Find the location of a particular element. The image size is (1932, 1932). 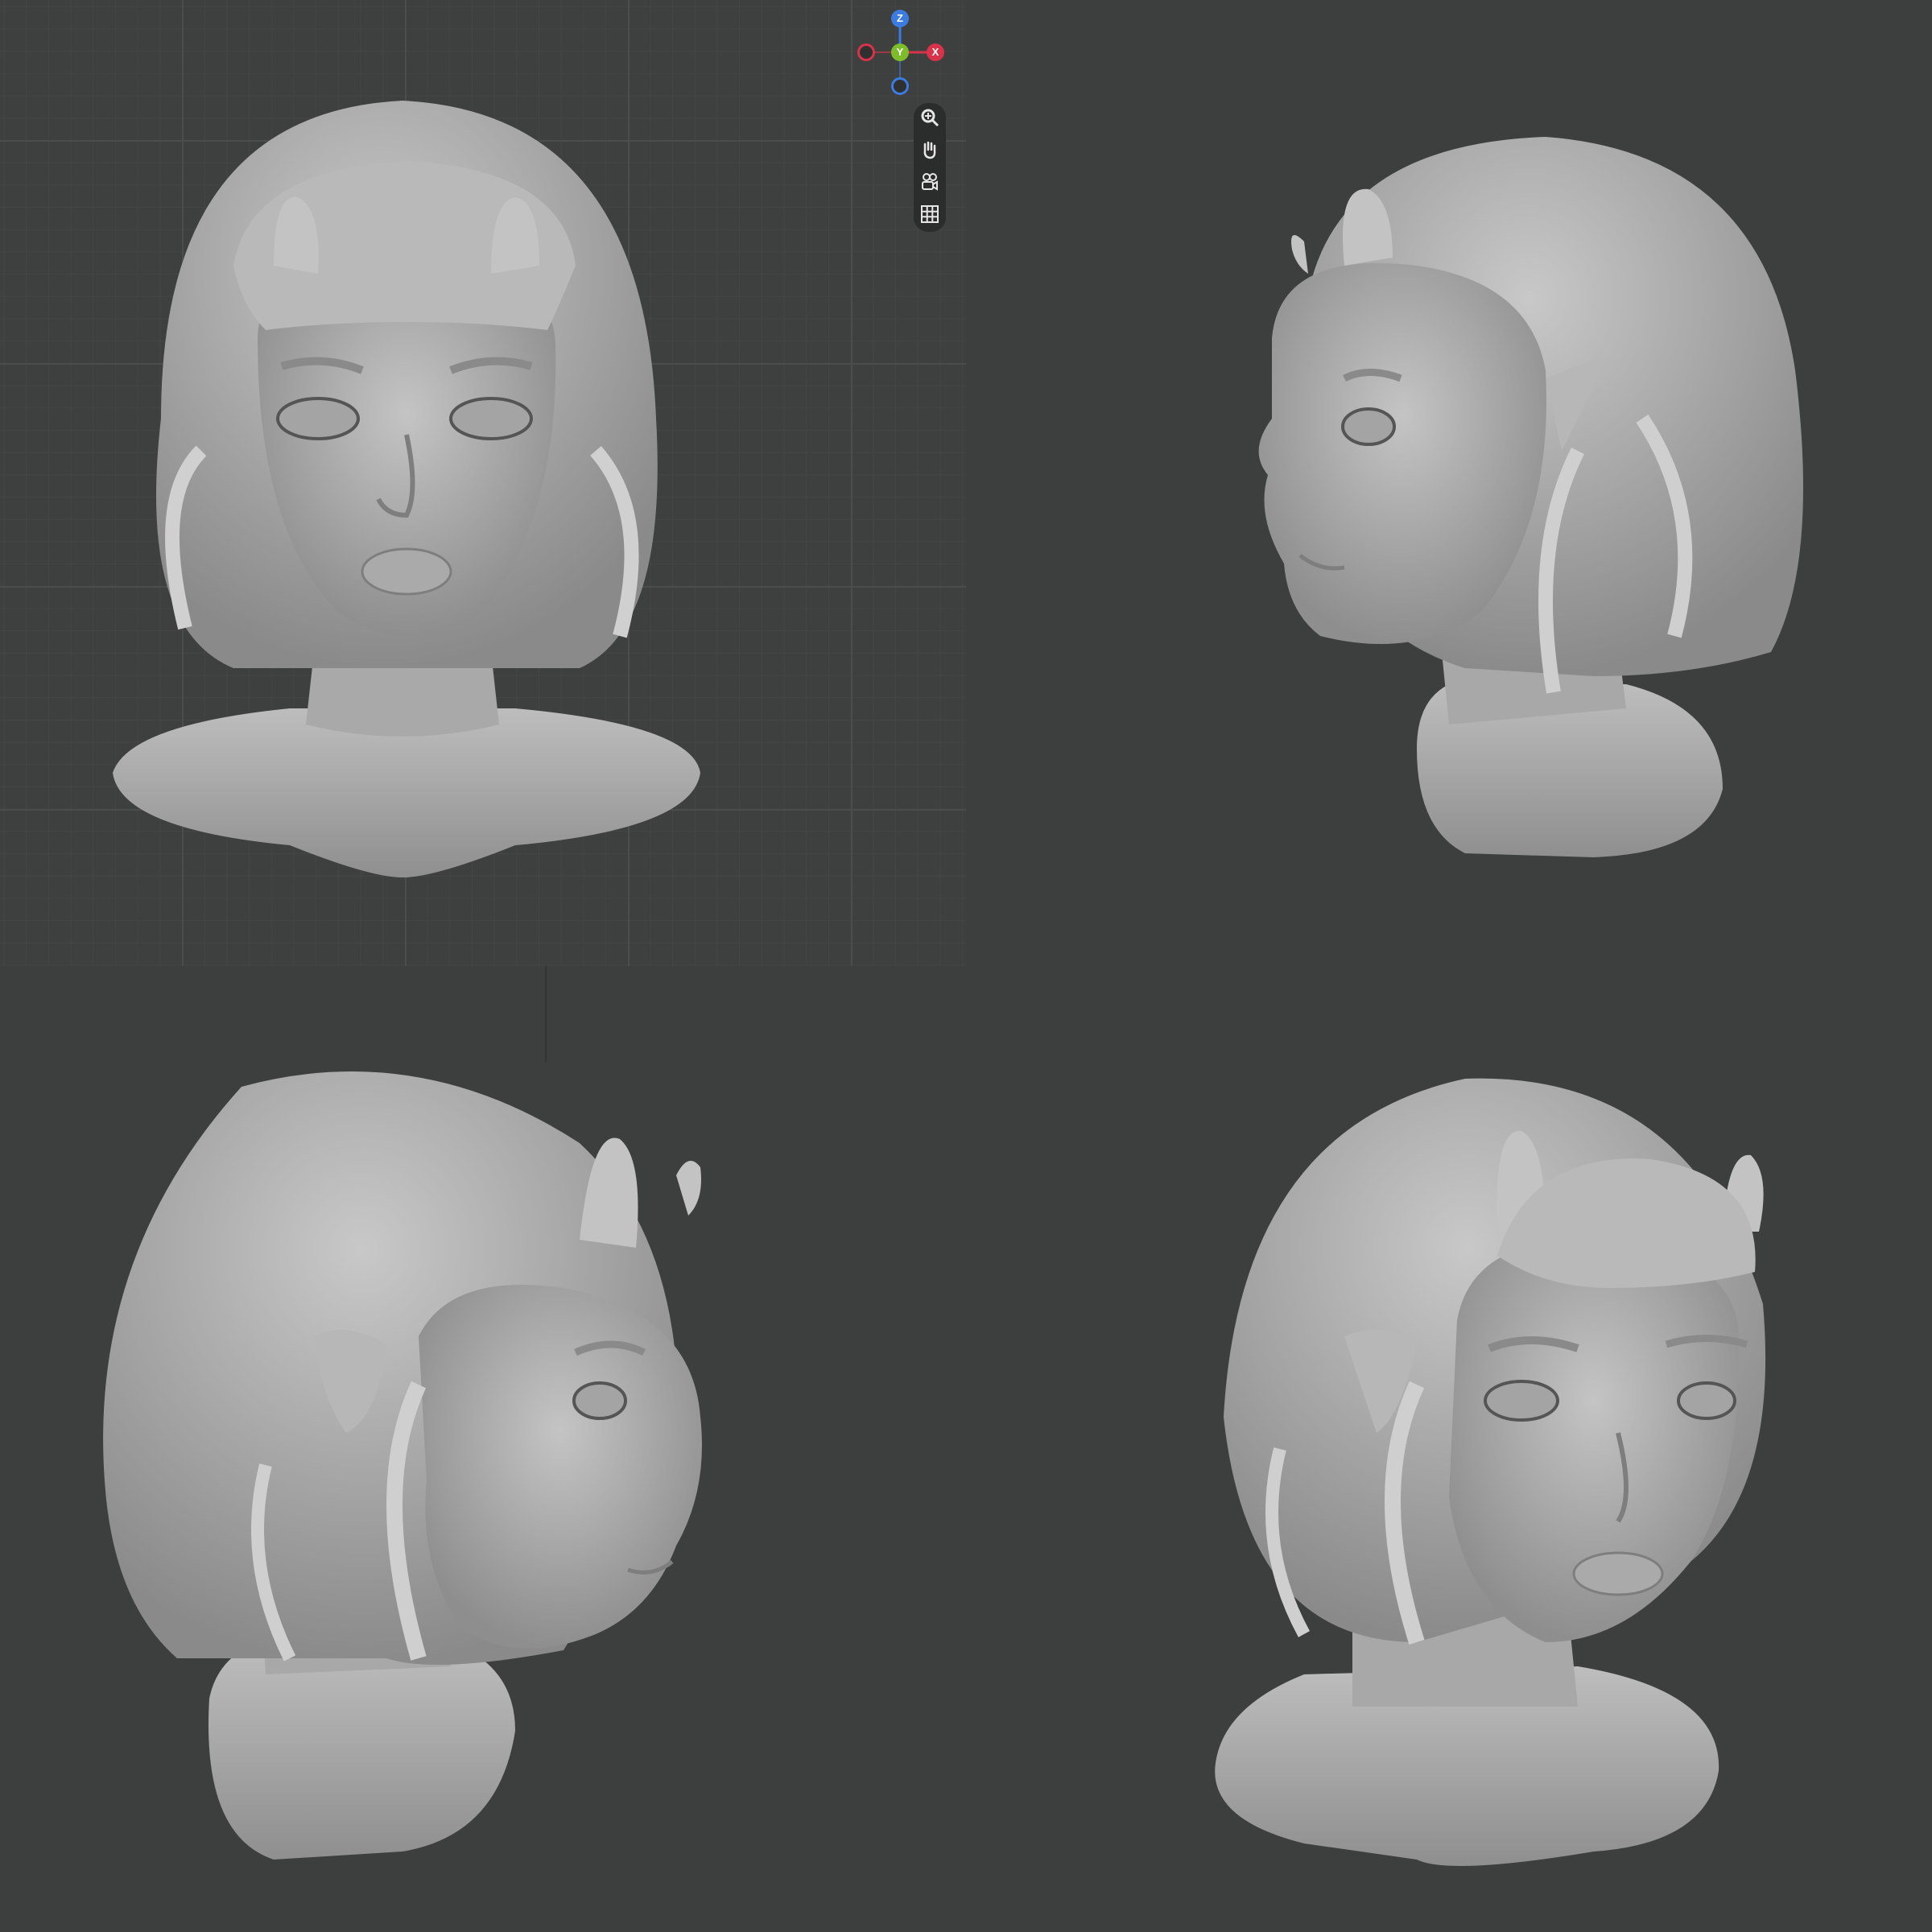

grid-icon is located at coordinates (930, 216).